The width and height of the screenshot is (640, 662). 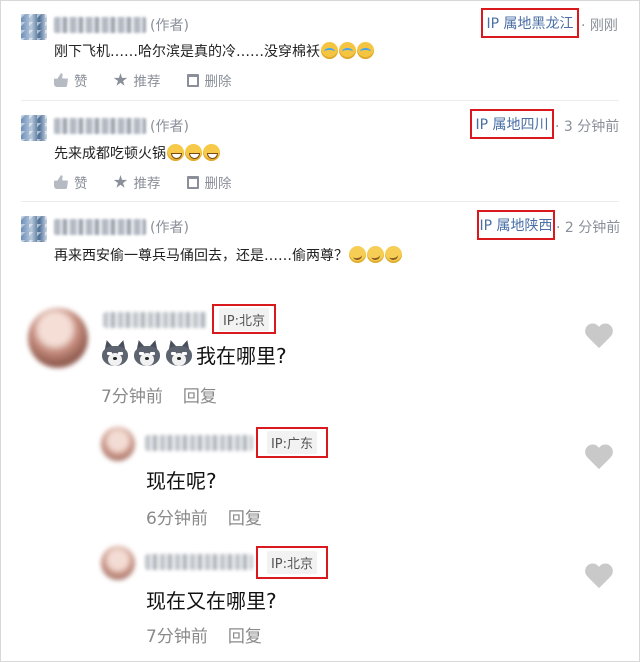 I want to click on comment-text: 再来西安偷一尊兵马俑回去，还是……偷两尊？, so click(x=228, y=255).